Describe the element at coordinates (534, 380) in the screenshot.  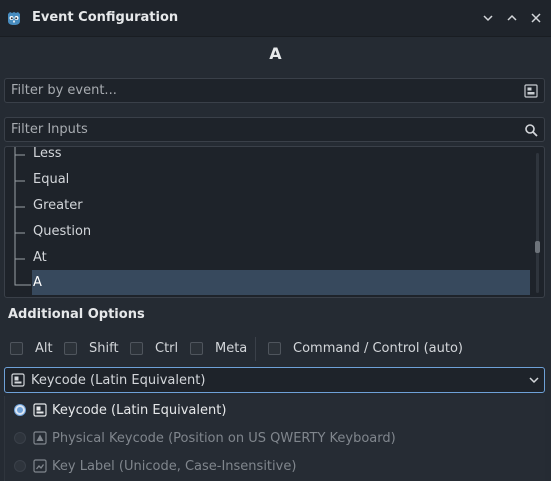
I see `chevron-down-icon` at that location.